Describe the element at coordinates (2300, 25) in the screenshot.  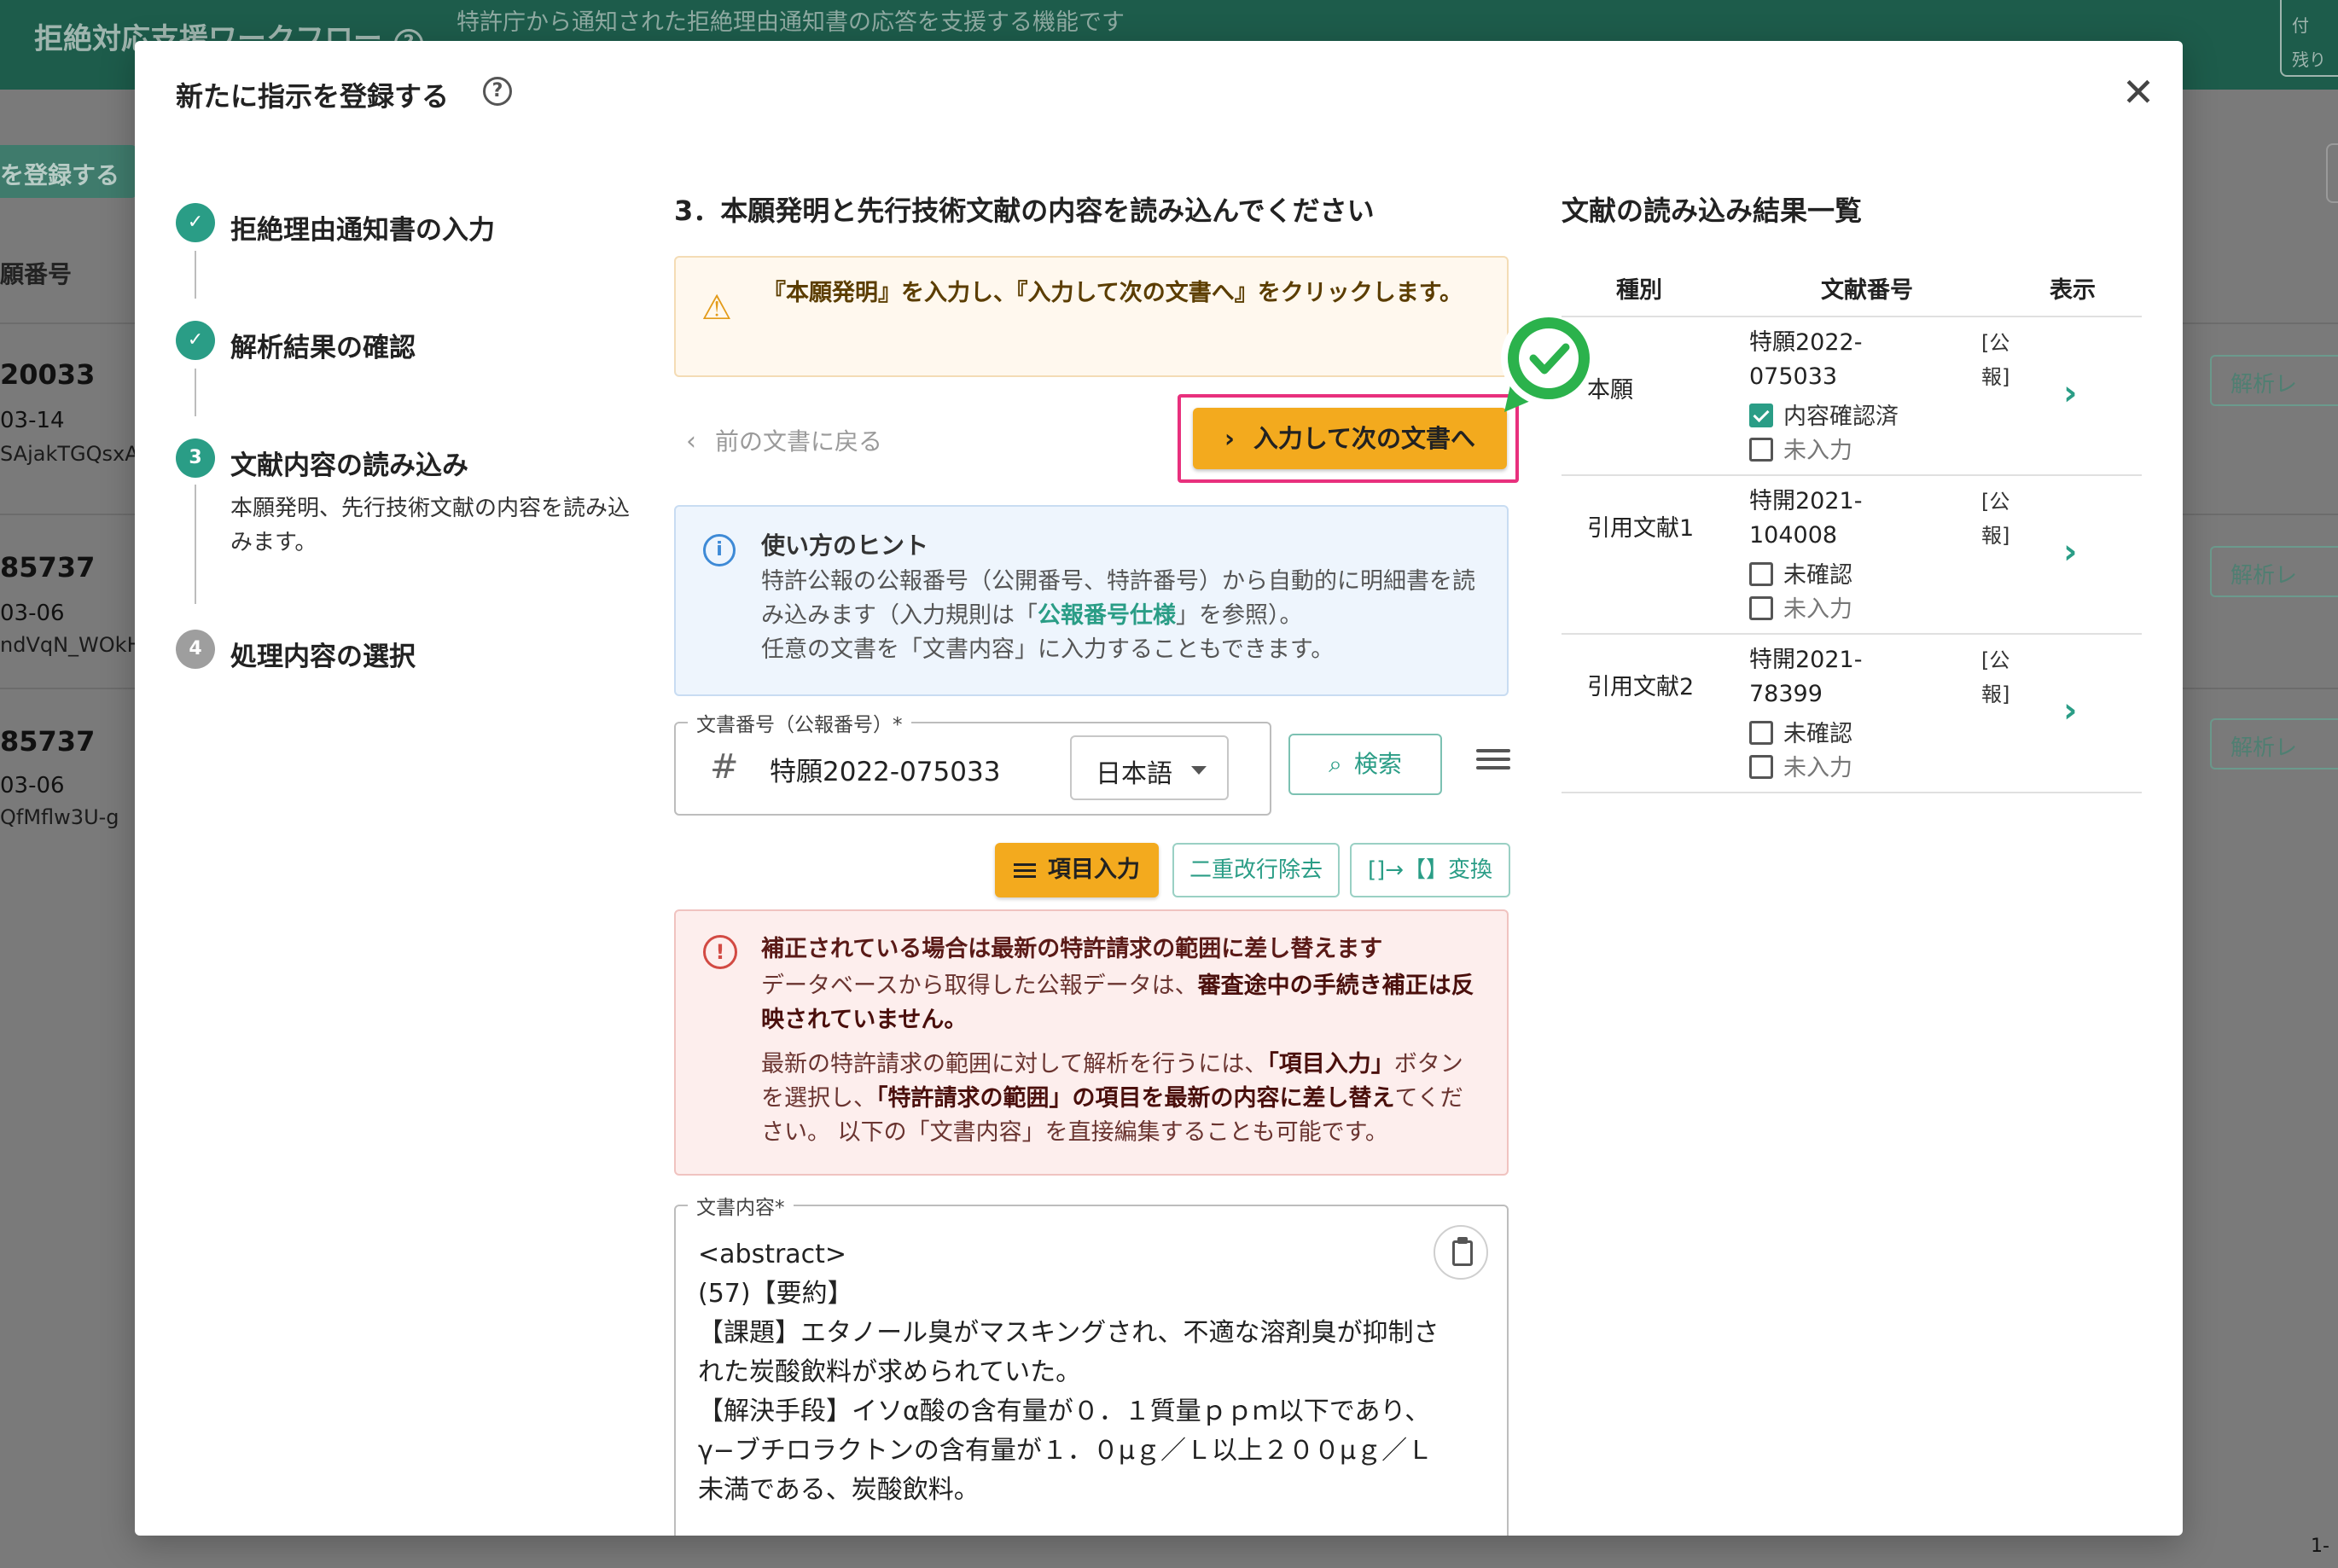
I see `corner-line: 付` at that location.